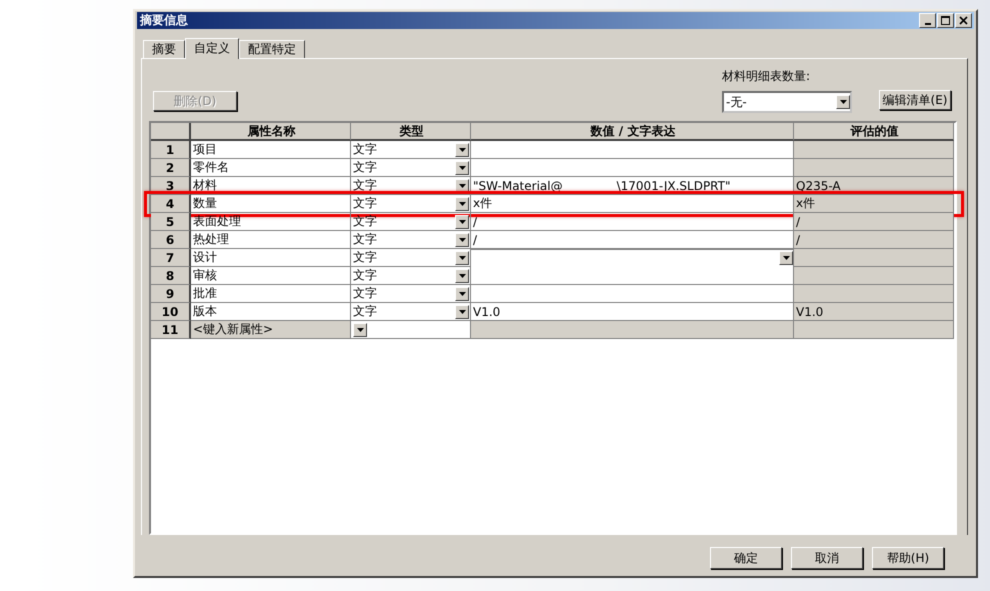 The image size is (990, 591). Describe the element at coordinates (171, 132) in the screenshot. I see `header-cell` at that location.